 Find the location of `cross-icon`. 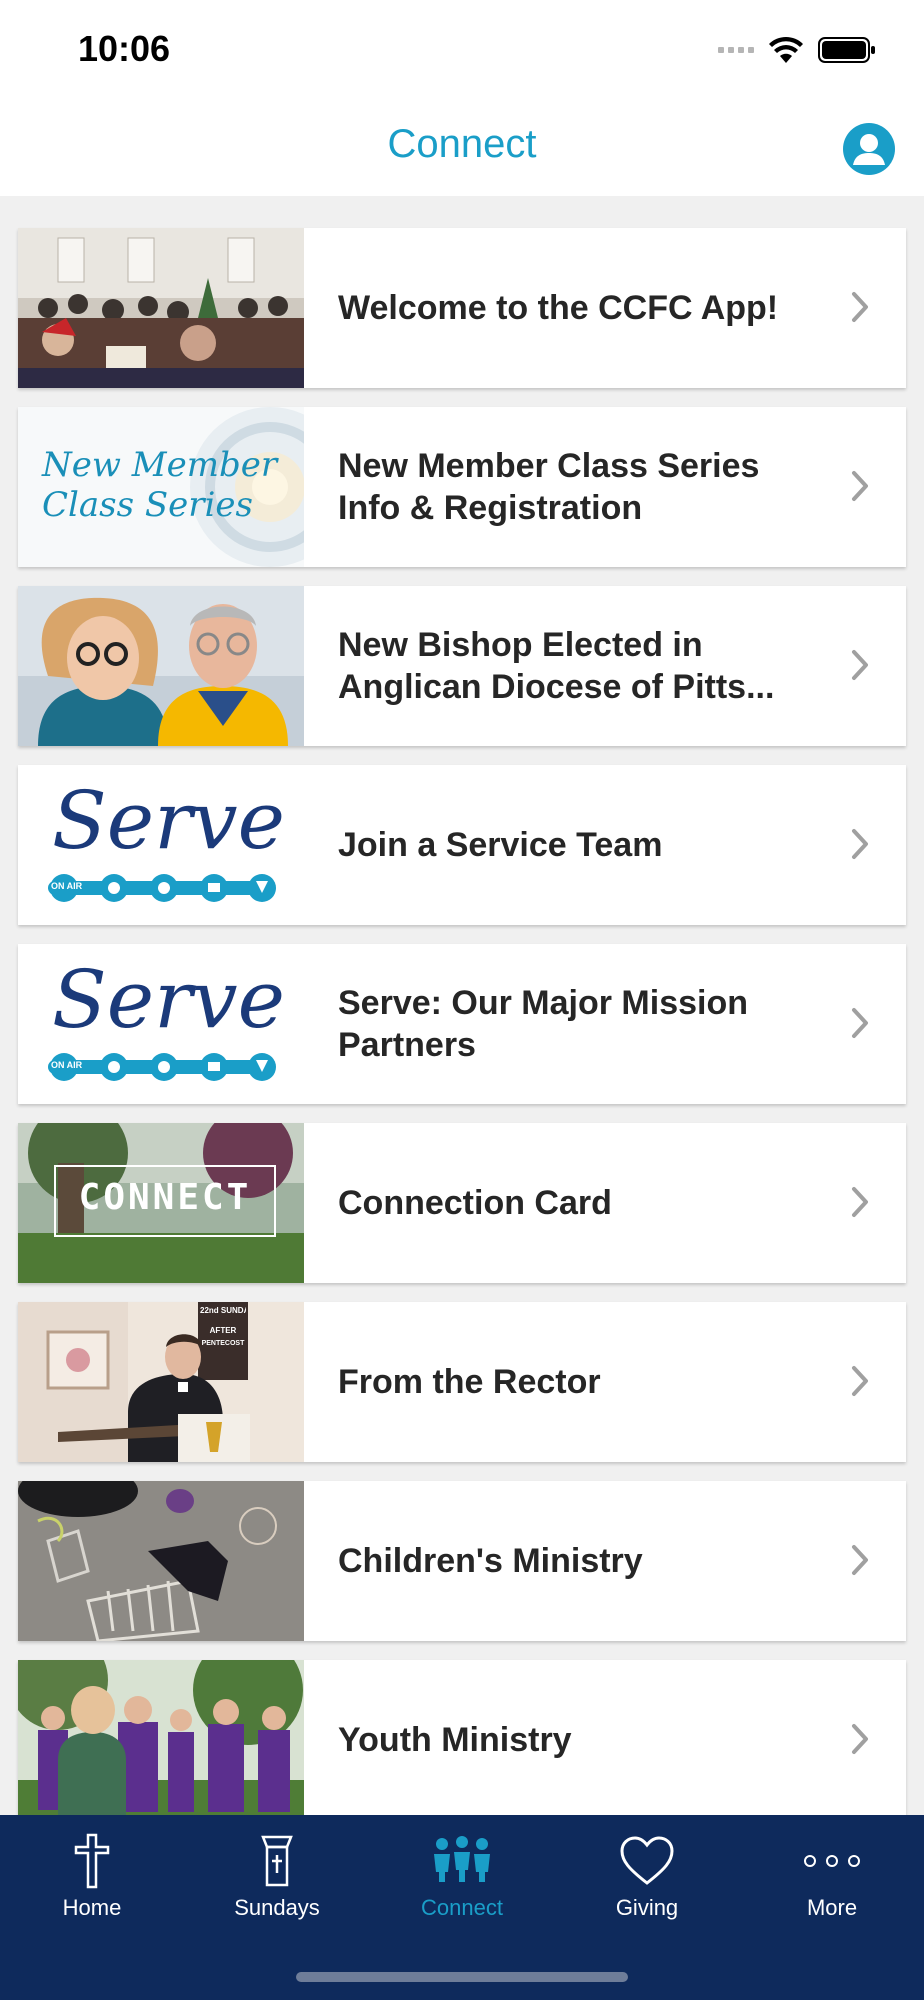

cross-icon is located at coordinates (92, 1861).